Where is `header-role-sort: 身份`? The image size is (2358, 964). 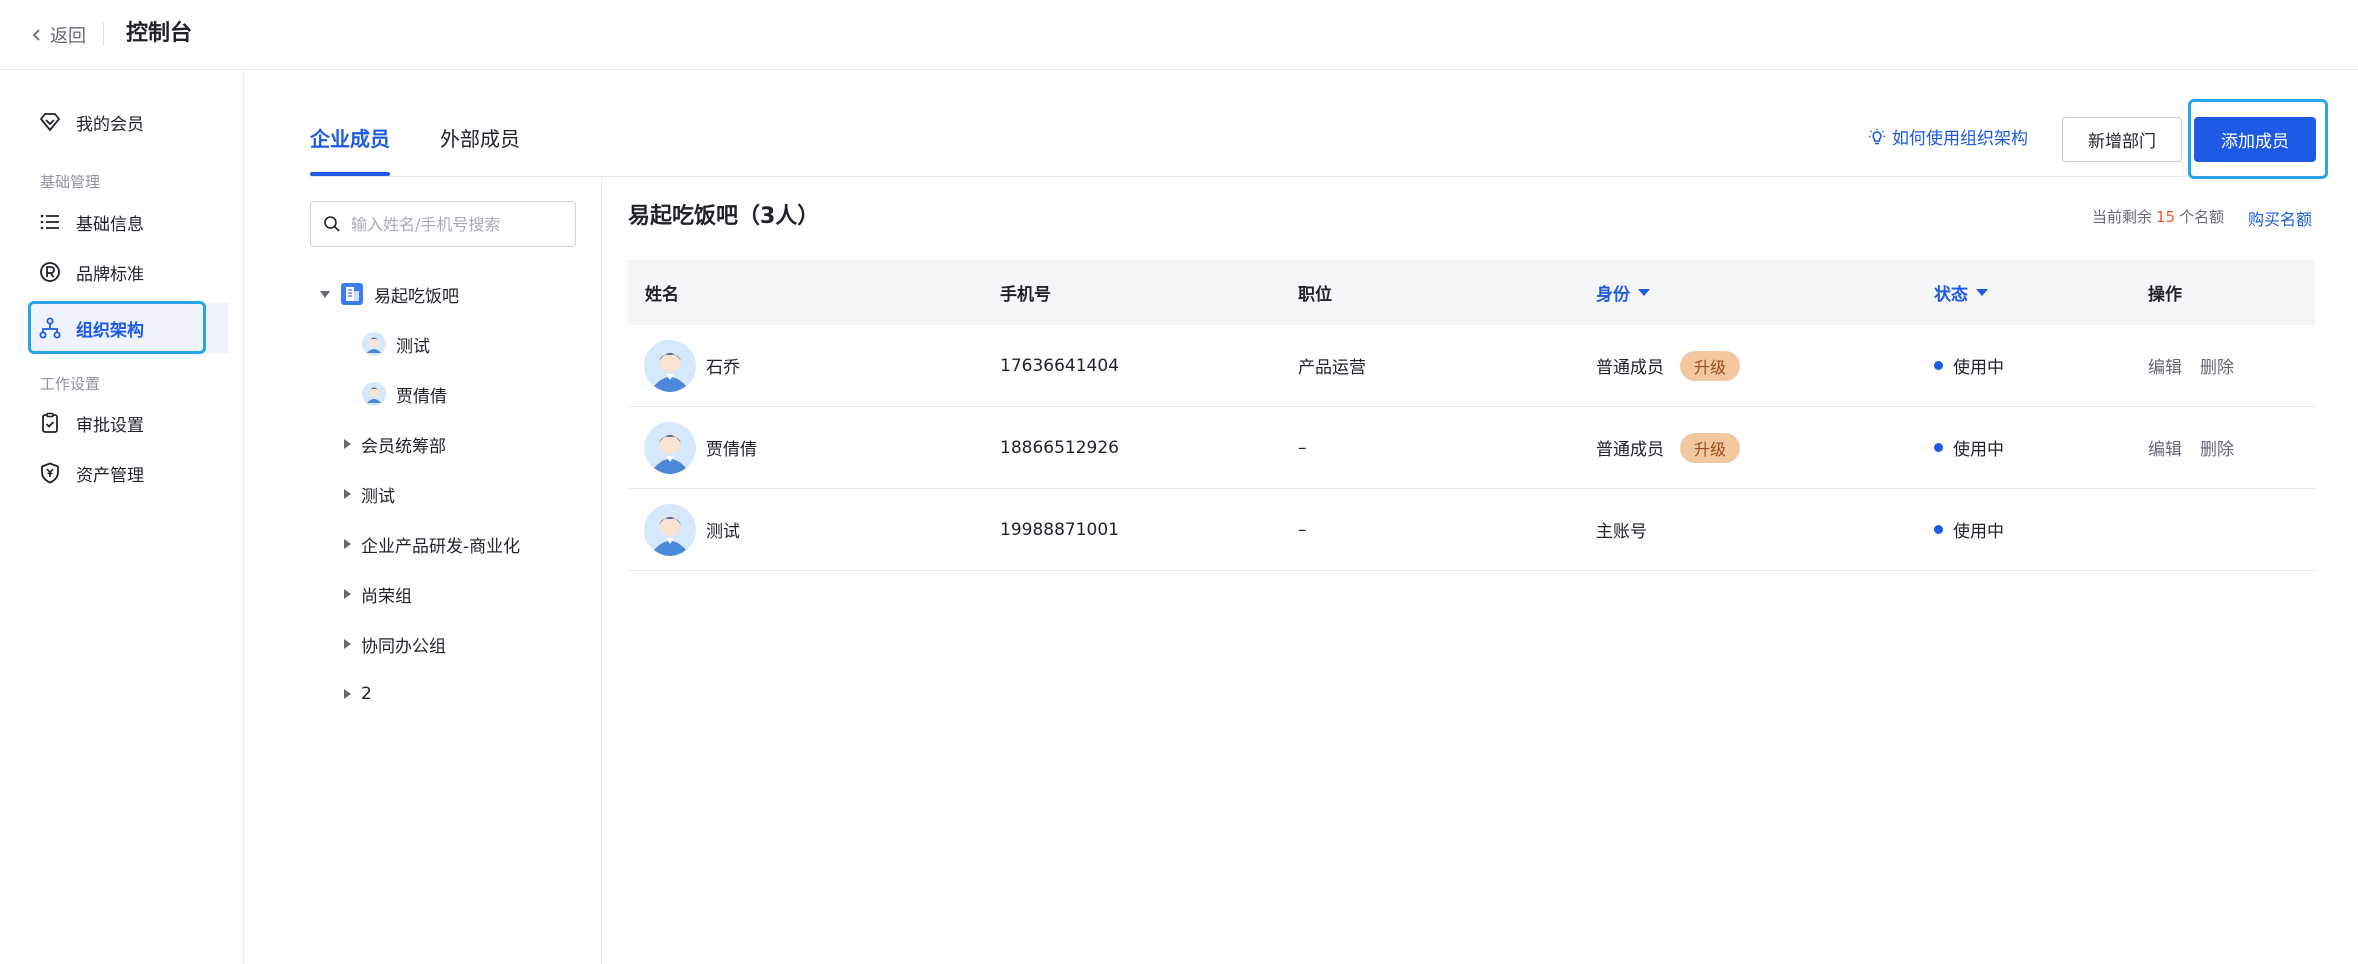
header-role-sort: 身份 is located at coordinates (1623, 292).